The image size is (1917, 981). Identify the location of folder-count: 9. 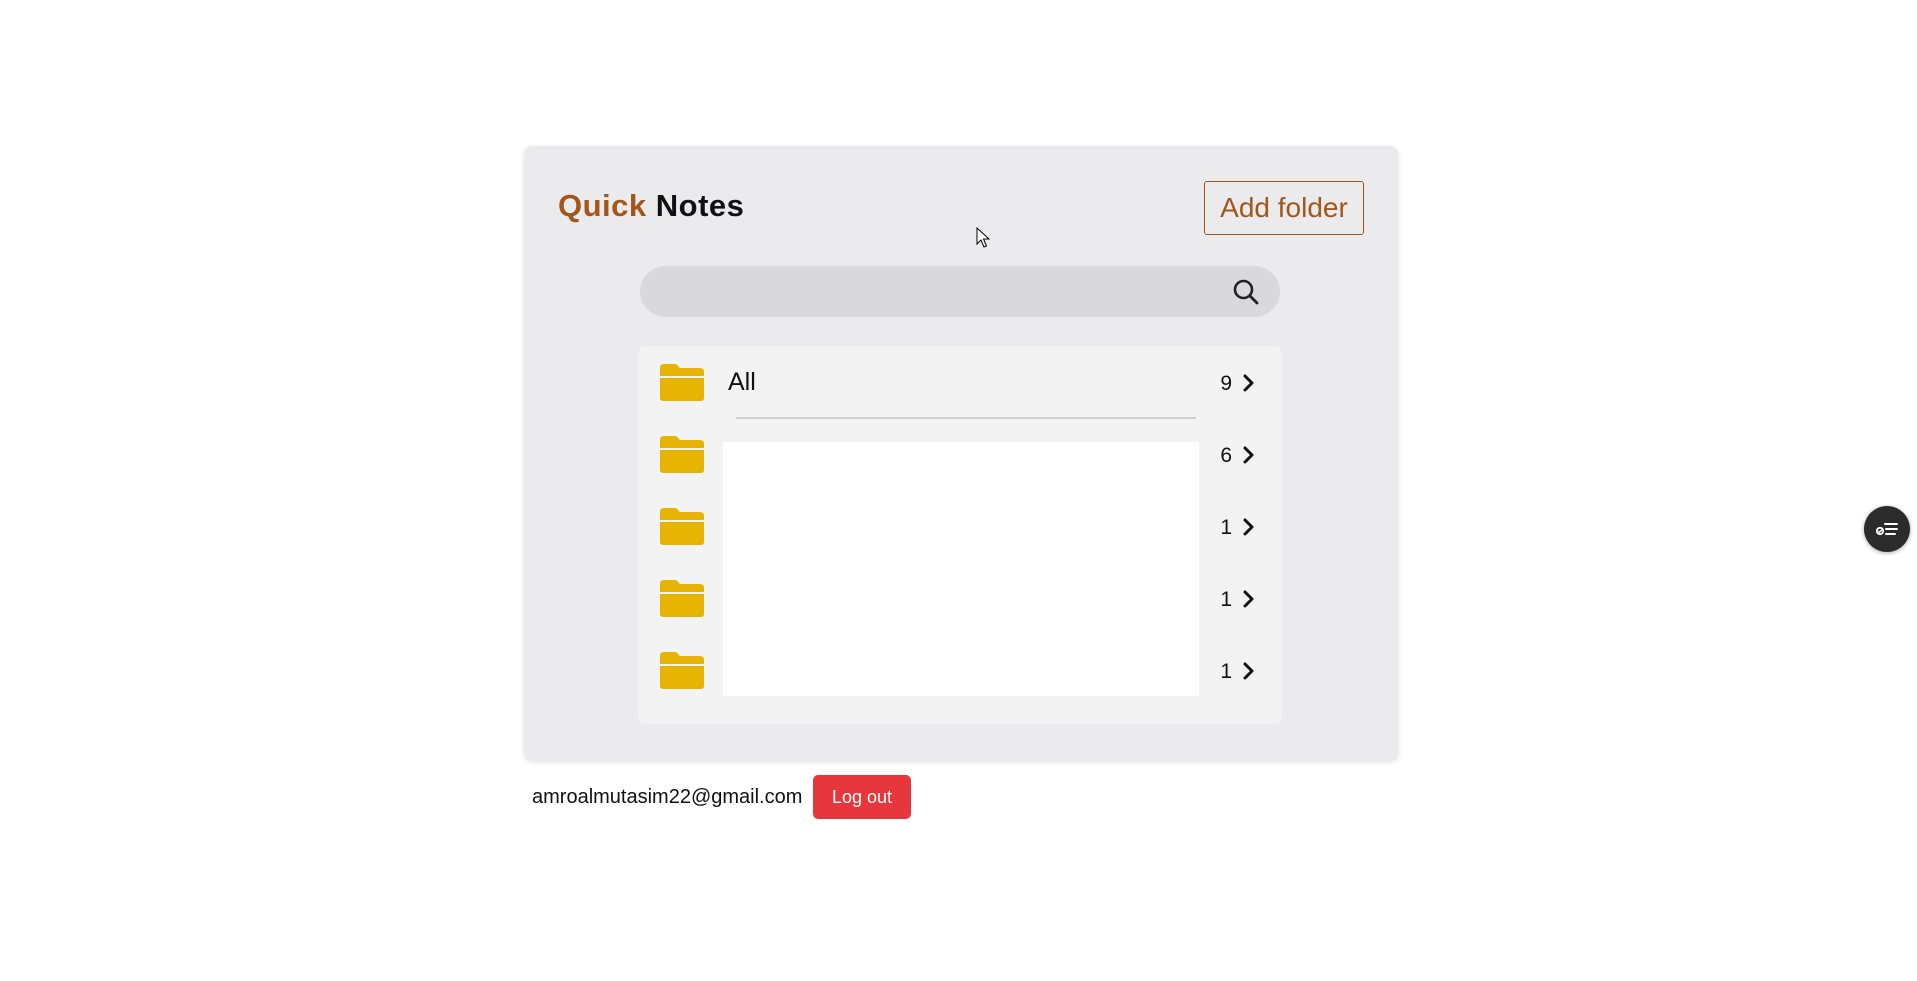
(1226, 383).